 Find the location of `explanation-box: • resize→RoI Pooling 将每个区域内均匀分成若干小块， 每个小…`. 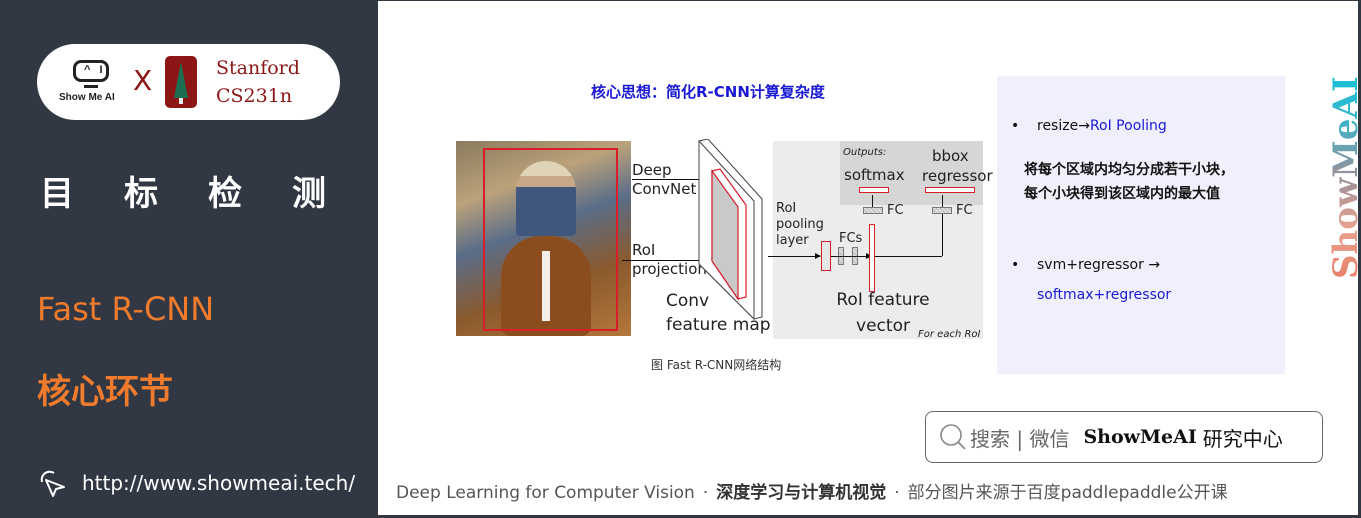

explanation-box: • resize→RoI Pooling 将每个区域内均匀分成若干小块， 每个小… is located at coordinates (1141, 225).